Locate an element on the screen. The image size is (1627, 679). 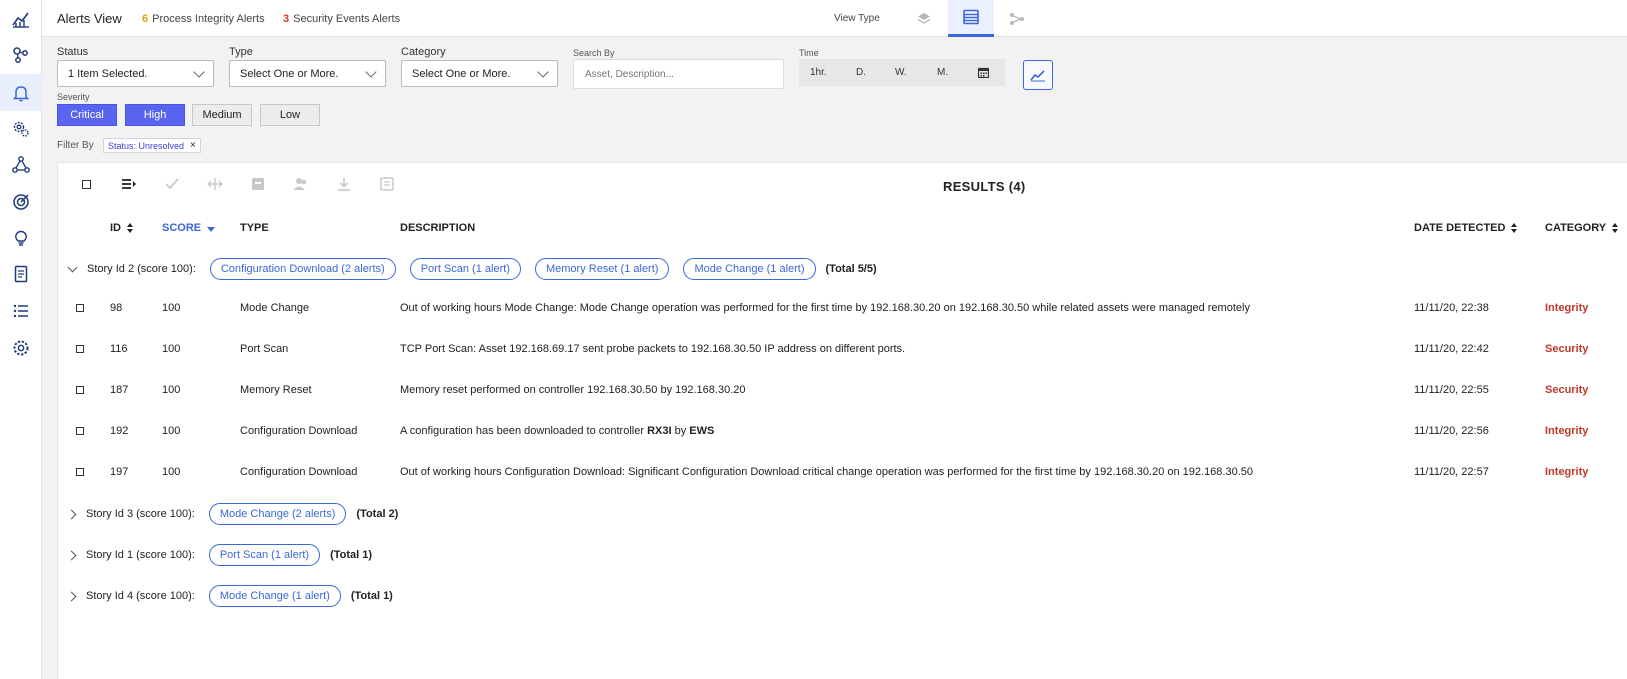
target-icon is located at coordinates (21, 201).